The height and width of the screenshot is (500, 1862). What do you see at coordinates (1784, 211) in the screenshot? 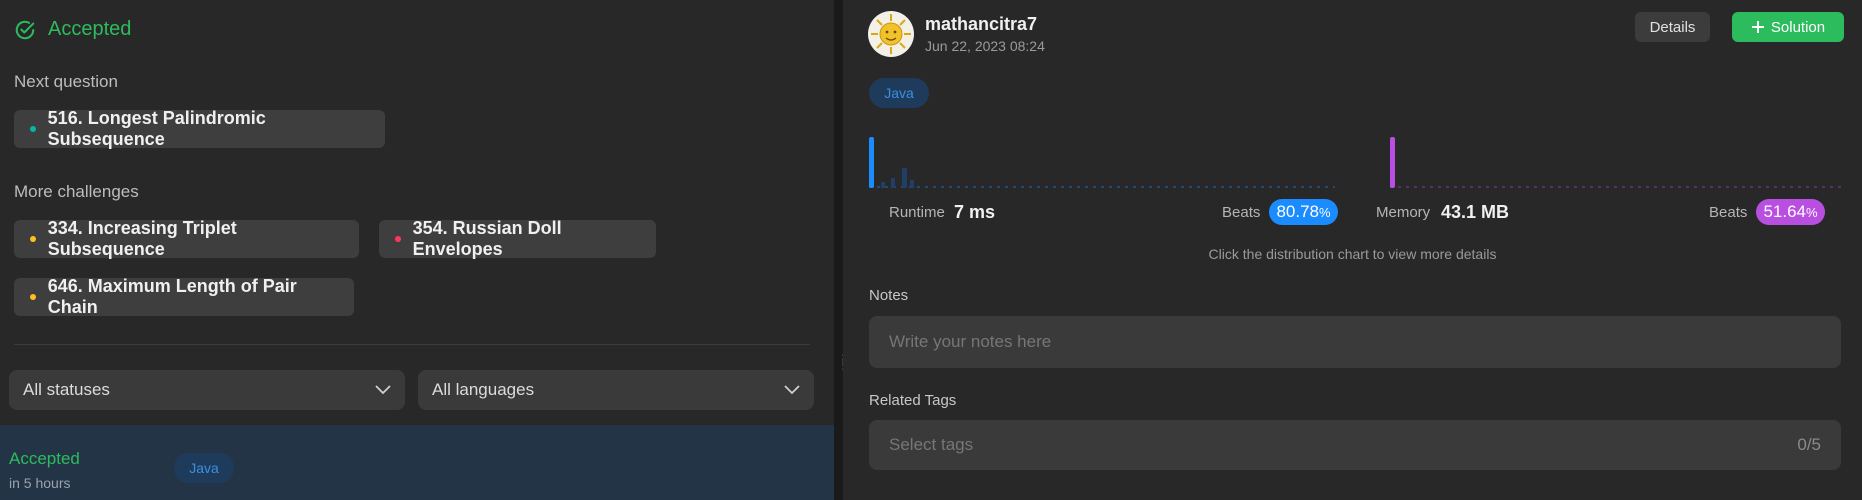
I see `memory-beats-value: 51.64` at bounding box center [1784, 211].